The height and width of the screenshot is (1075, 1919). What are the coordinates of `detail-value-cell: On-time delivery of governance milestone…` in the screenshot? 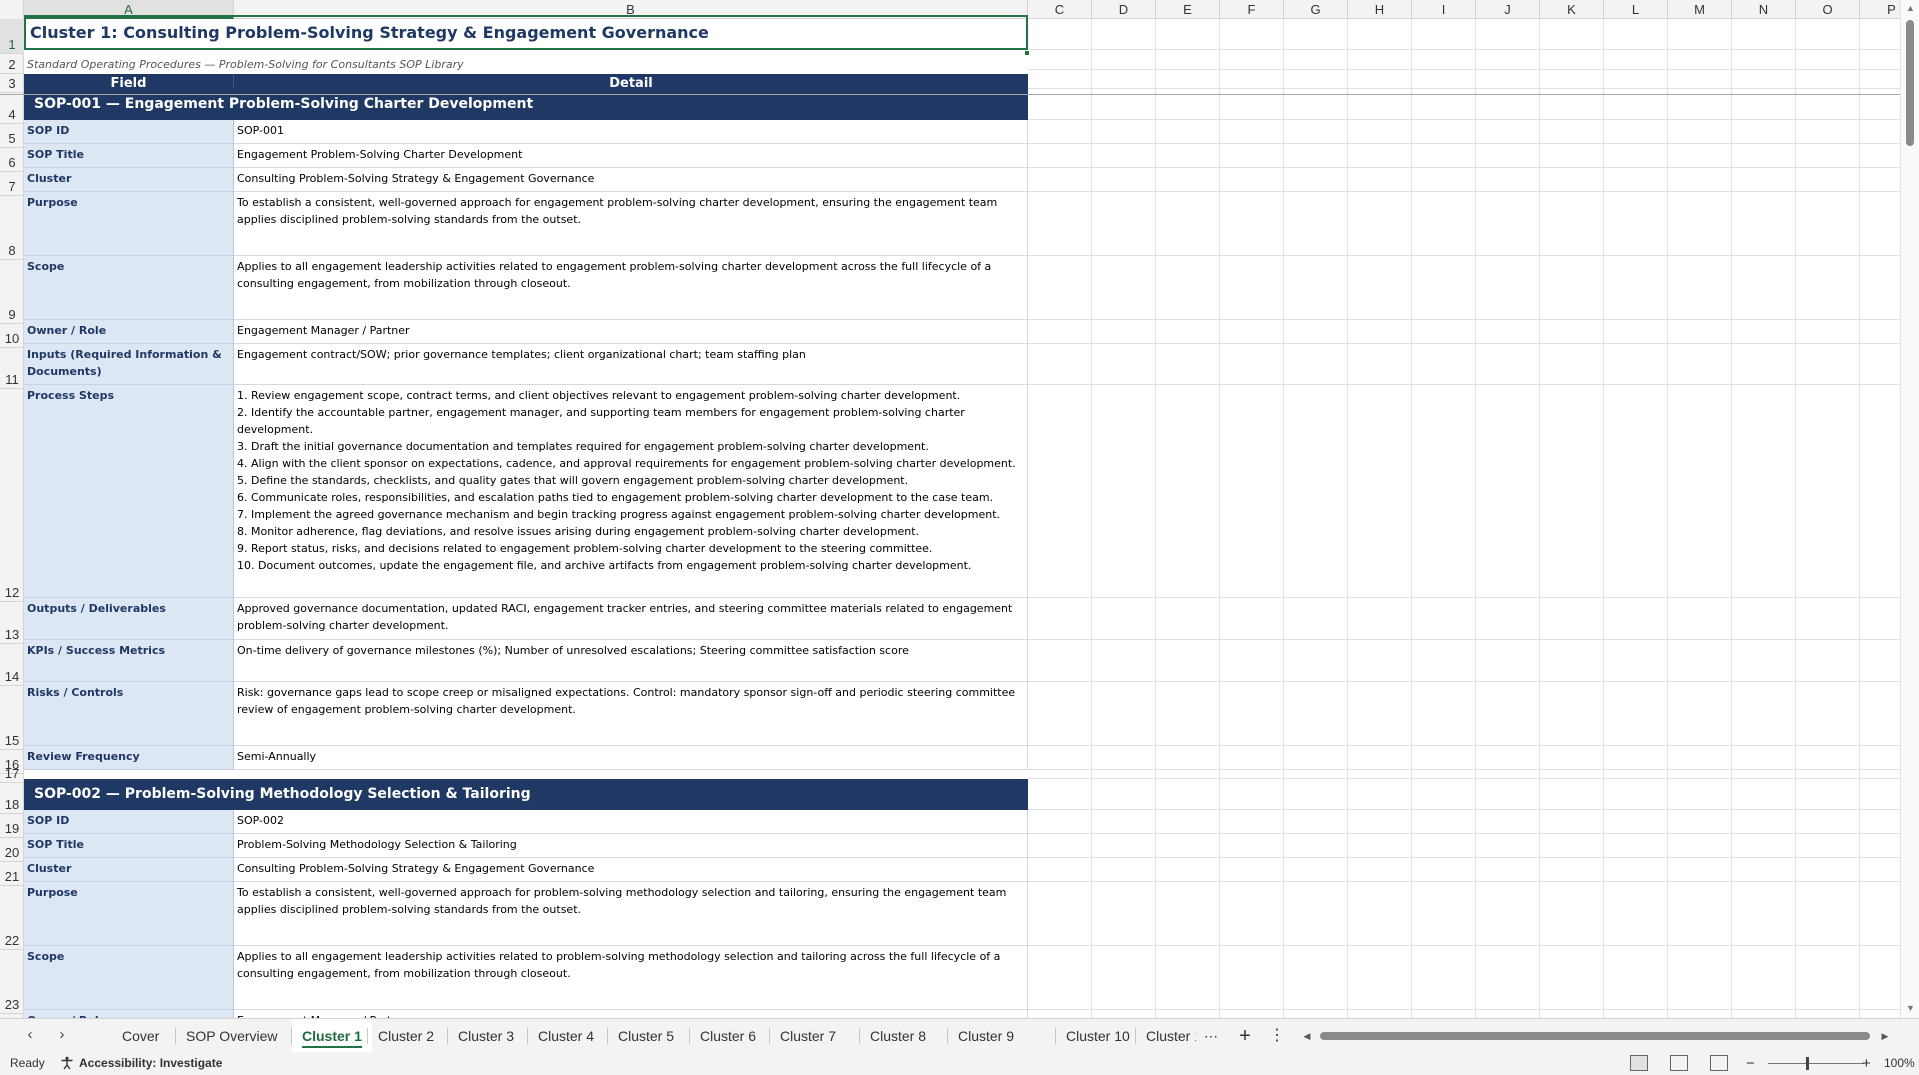 It's located at (631, 661).